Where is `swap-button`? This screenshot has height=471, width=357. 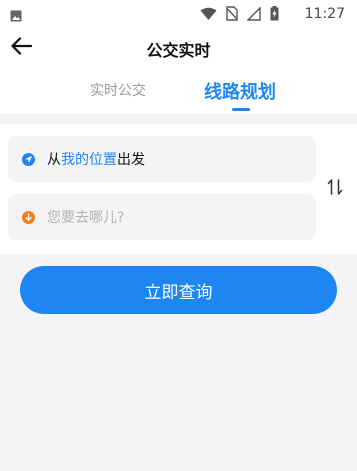
swap-button is located at coordinates (335, 189).